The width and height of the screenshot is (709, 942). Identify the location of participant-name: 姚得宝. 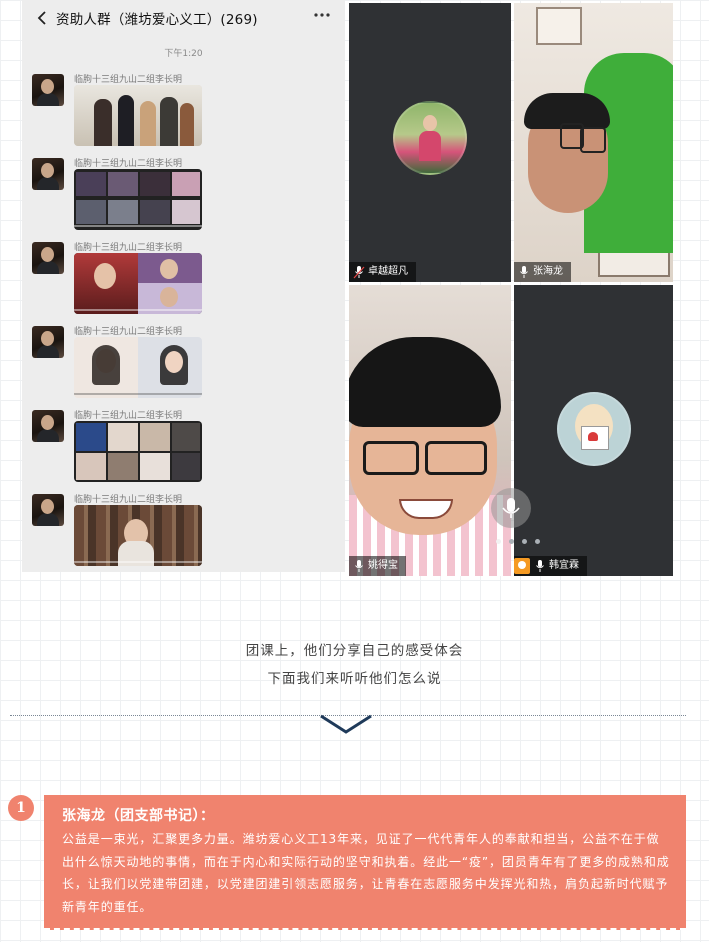
(383, 565).